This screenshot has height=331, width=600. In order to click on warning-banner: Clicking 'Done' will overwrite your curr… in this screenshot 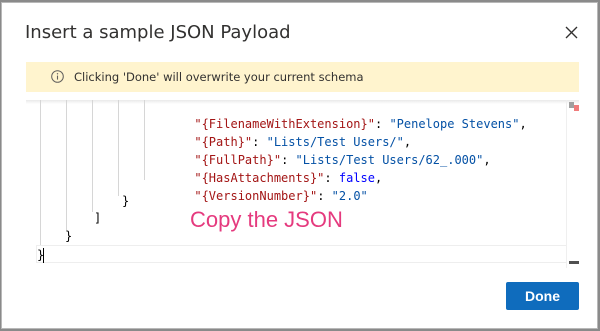, I will do `click(302, 77)`.